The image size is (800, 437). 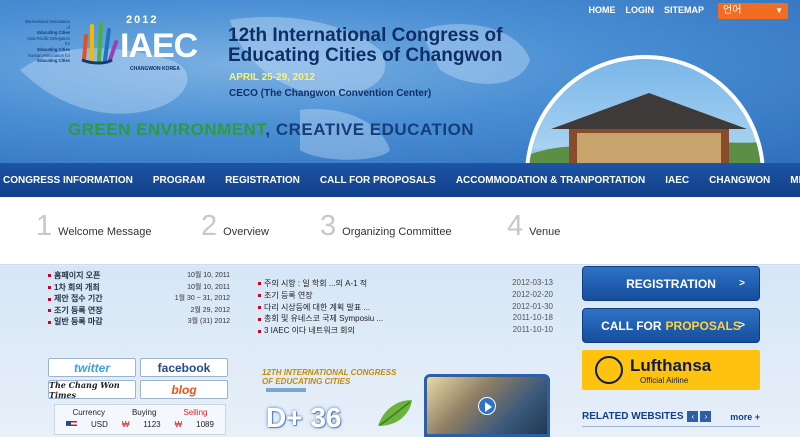 I want to click on list-item: 1차 회의 개최 10월 10, 2011, so click(x=139, y=288).